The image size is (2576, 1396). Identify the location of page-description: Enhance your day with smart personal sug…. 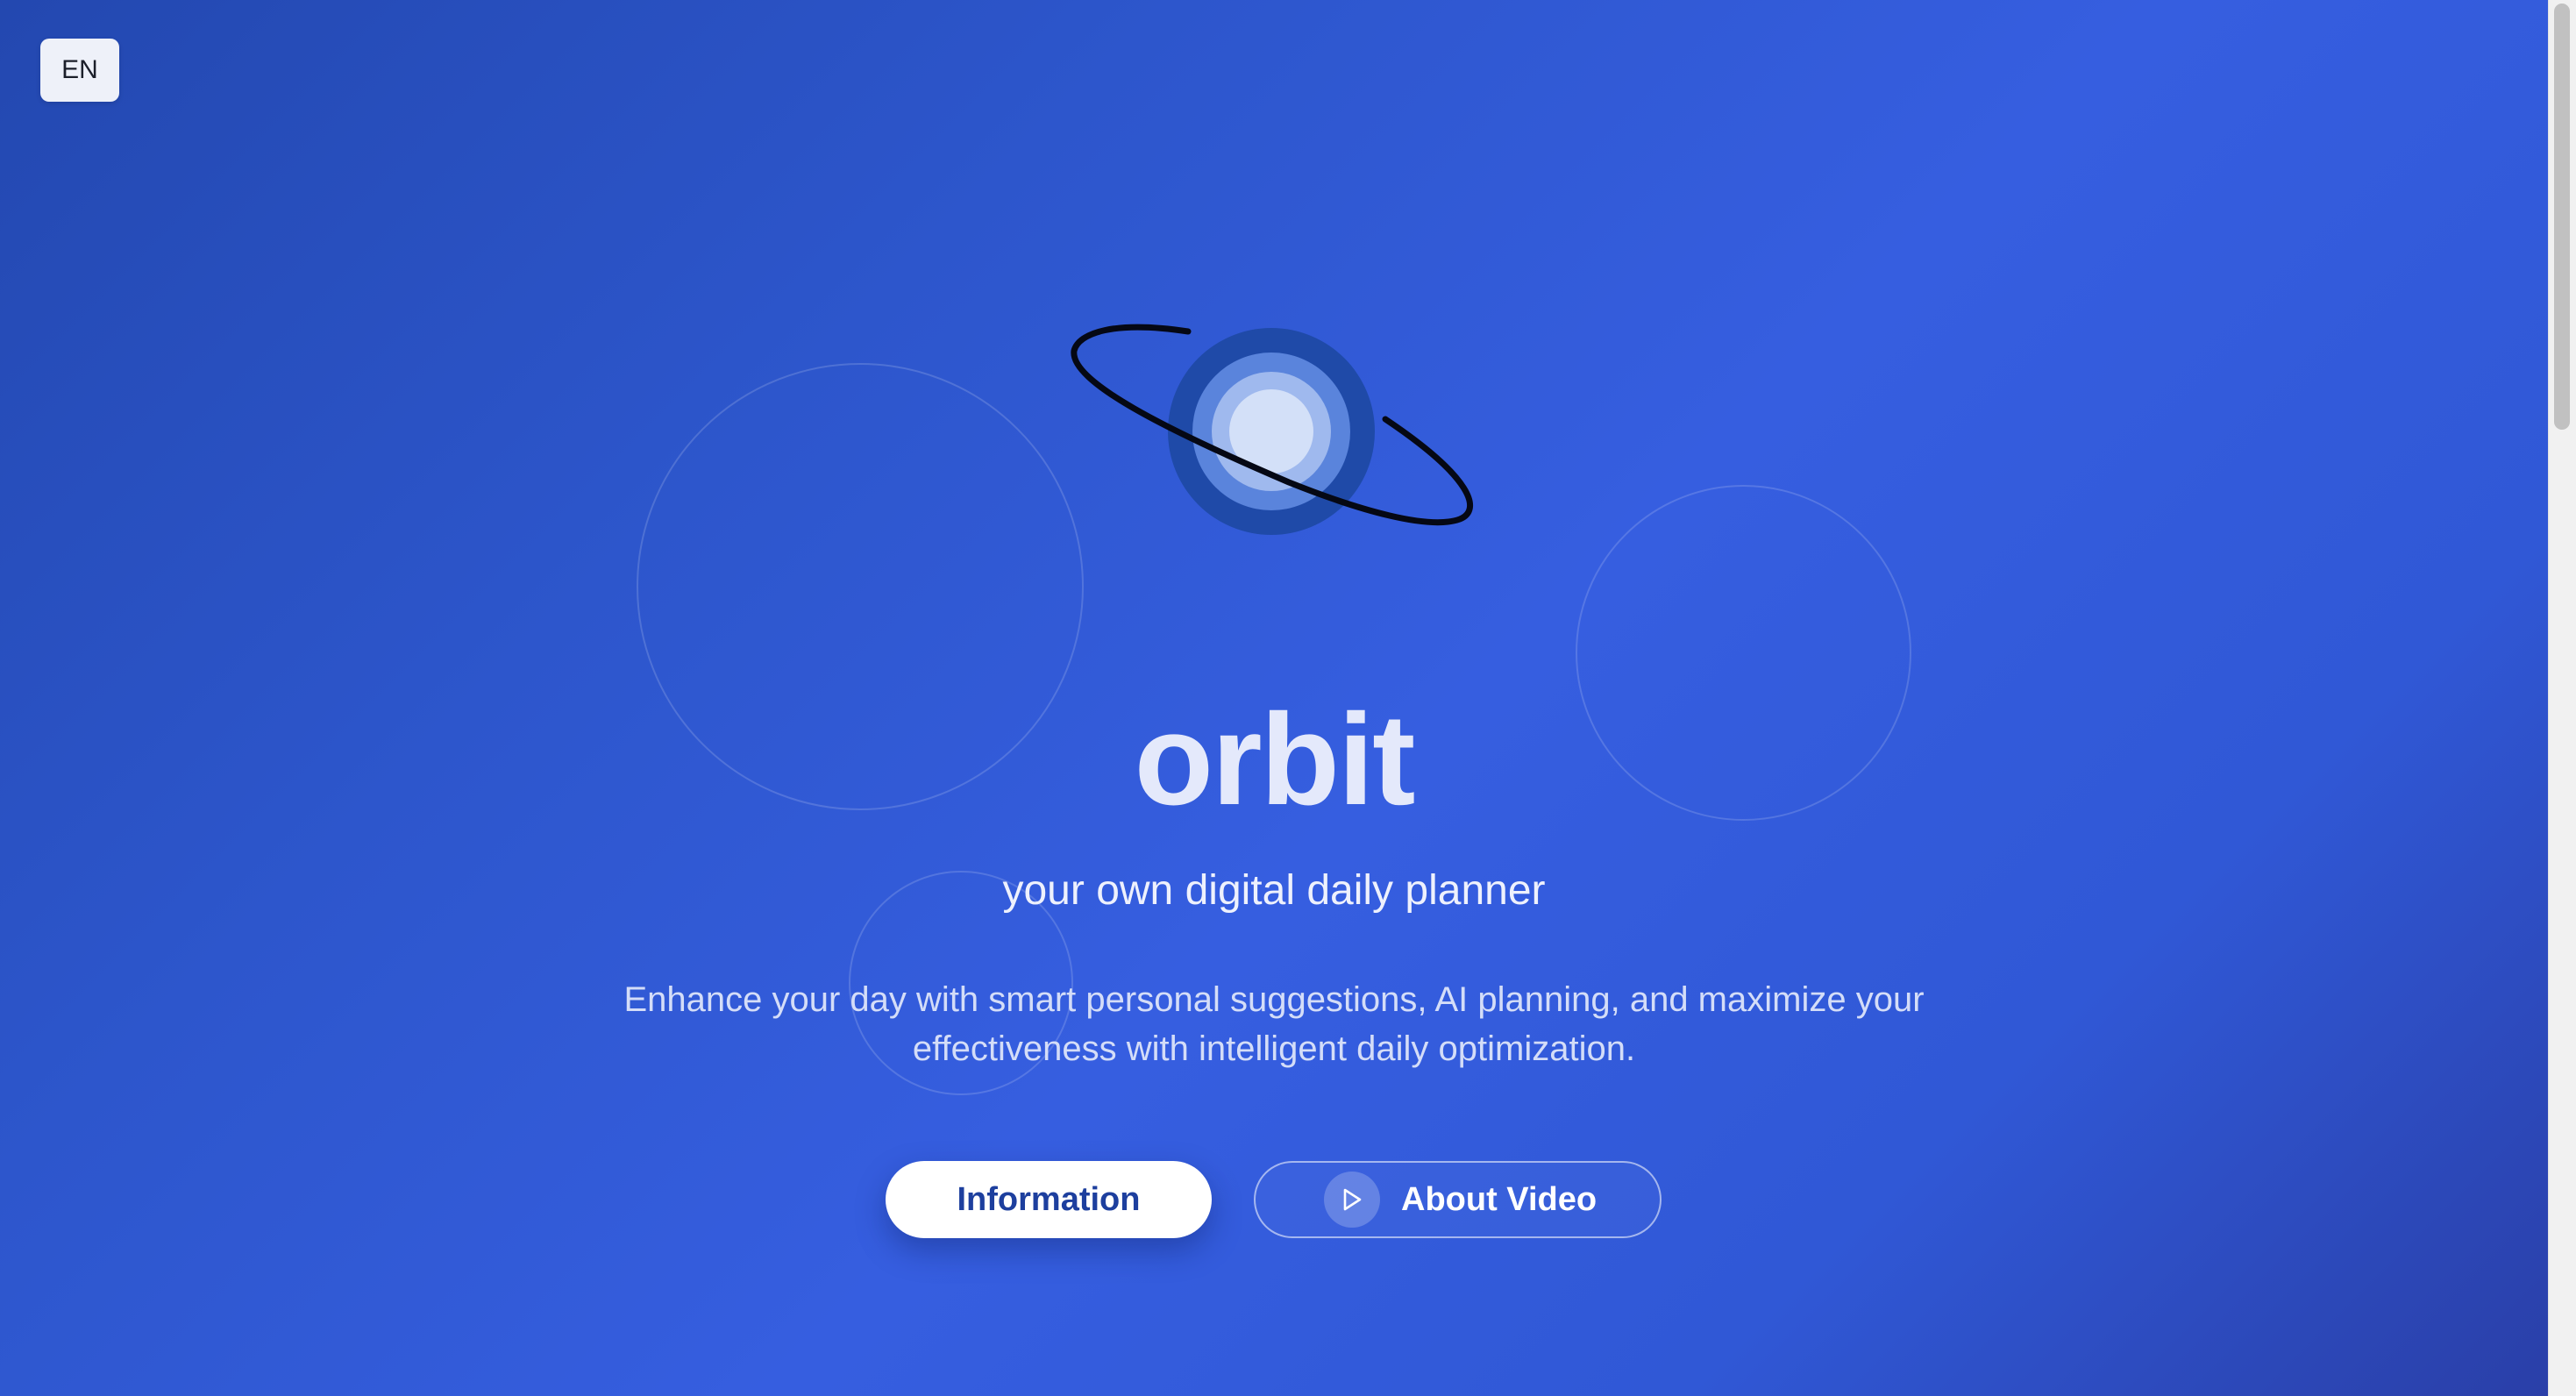
(1274, 1024).